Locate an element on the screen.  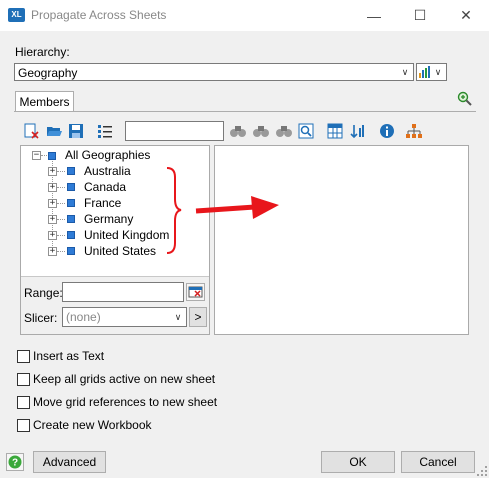
tree-item: France is located at coordinates (102, 203).